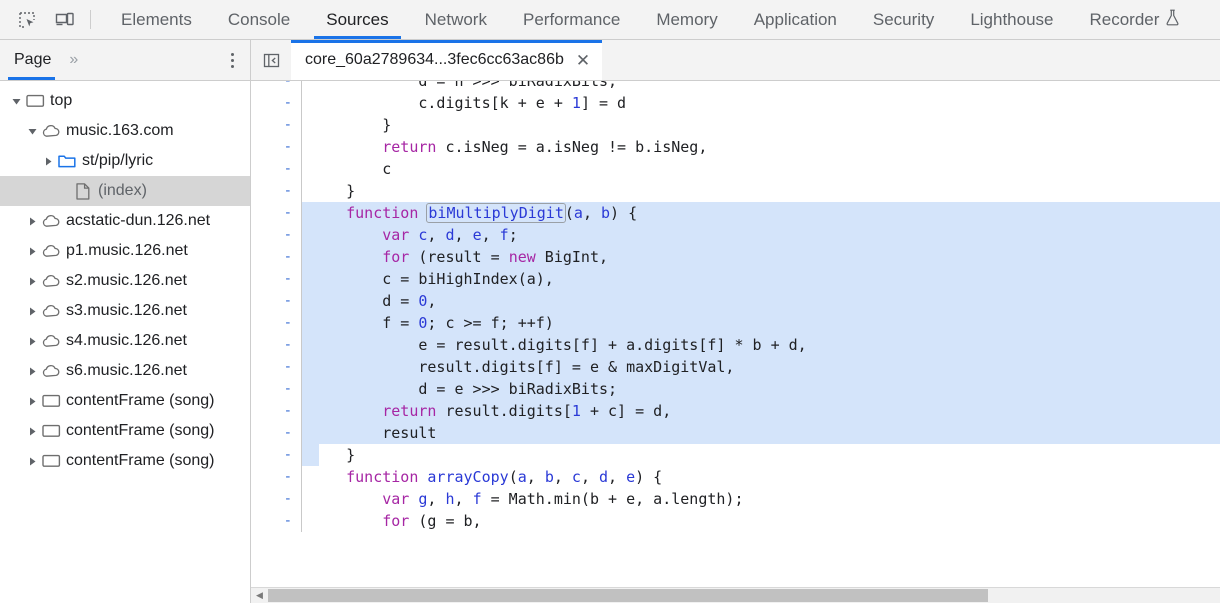 This screenshot has height=603, width=1220. What do you see at coordinates (125, 191) in the screenshot?
I see `tree-item: (index)` at bounding box center [125, 191].